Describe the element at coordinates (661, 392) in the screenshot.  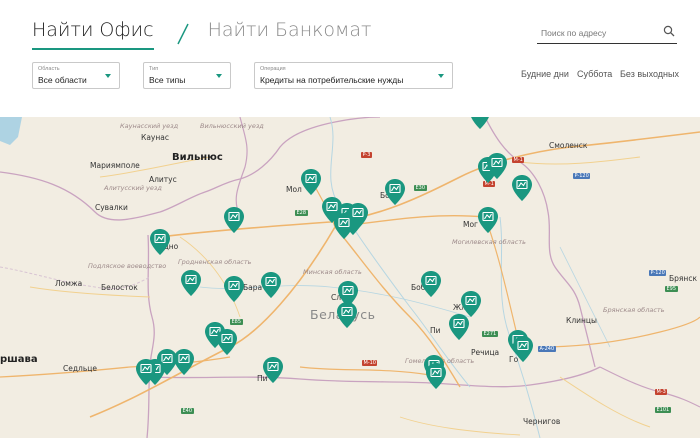
I see `road-sign: M-3` at that location.